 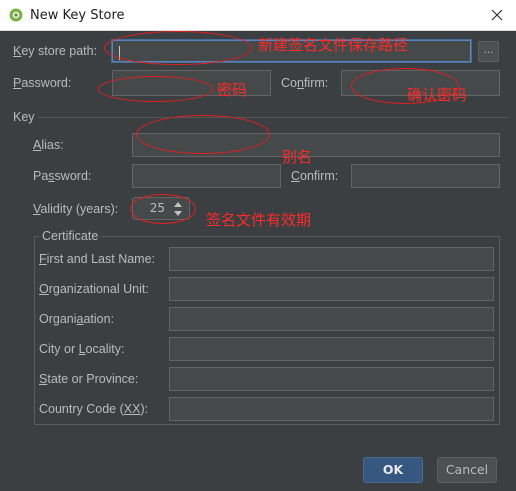 I want to click on key-confirm-field, so click(x=425, y=176).